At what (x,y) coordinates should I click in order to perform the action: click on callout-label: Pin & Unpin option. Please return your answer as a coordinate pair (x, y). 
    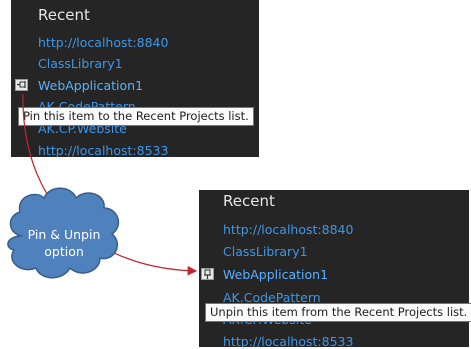
    Looking at the image, I should click on (64, 243).